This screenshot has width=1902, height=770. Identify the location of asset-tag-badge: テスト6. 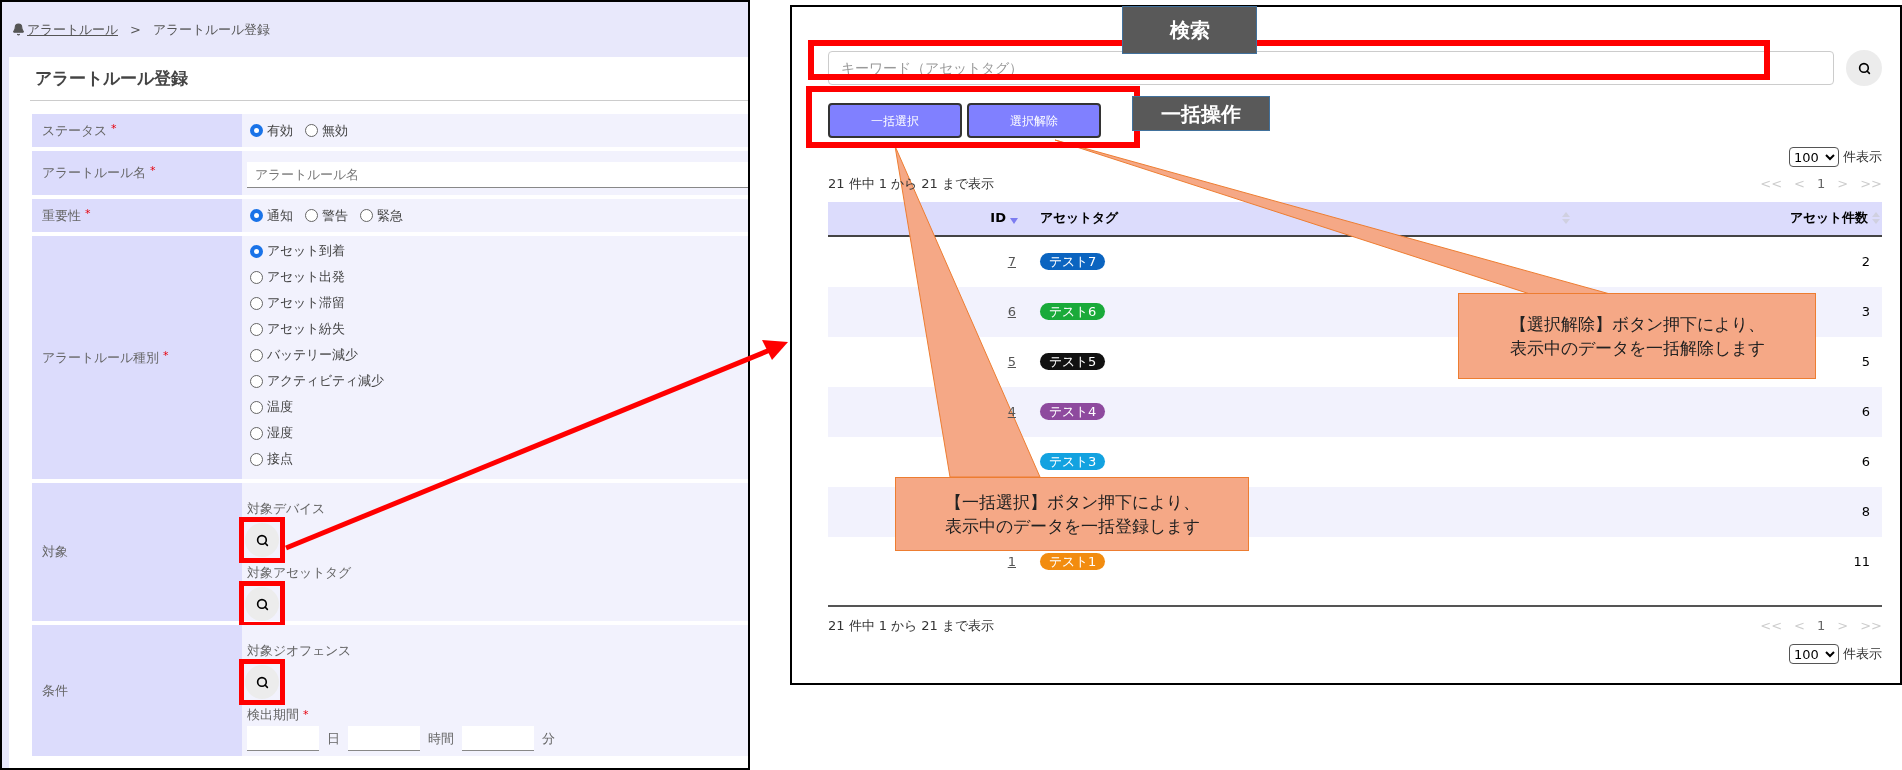
(1073, 311).